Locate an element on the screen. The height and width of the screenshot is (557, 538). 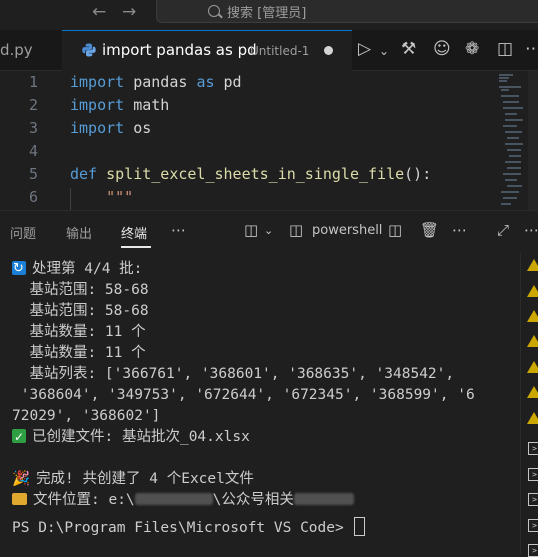
tab-description: Untitled-1 is located at coordinates (280, 51).